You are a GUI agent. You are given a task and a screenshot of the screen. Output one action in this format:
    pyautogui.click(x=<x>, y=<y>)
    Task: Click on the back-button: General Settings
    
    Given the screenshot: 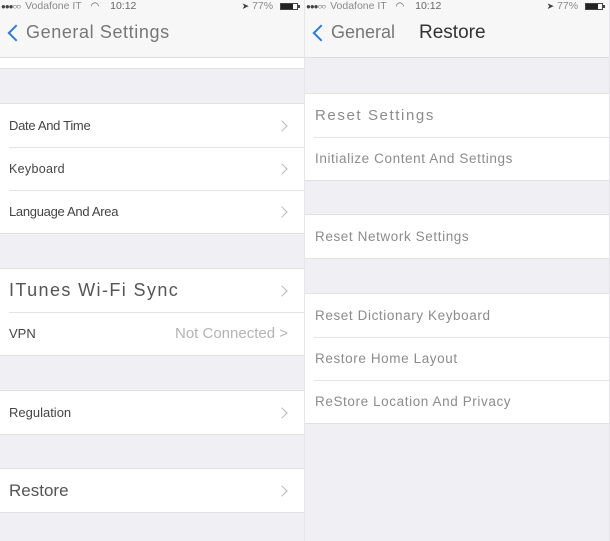 What is the action you would take?
    pyautogui.click(x=87, y=32)
    